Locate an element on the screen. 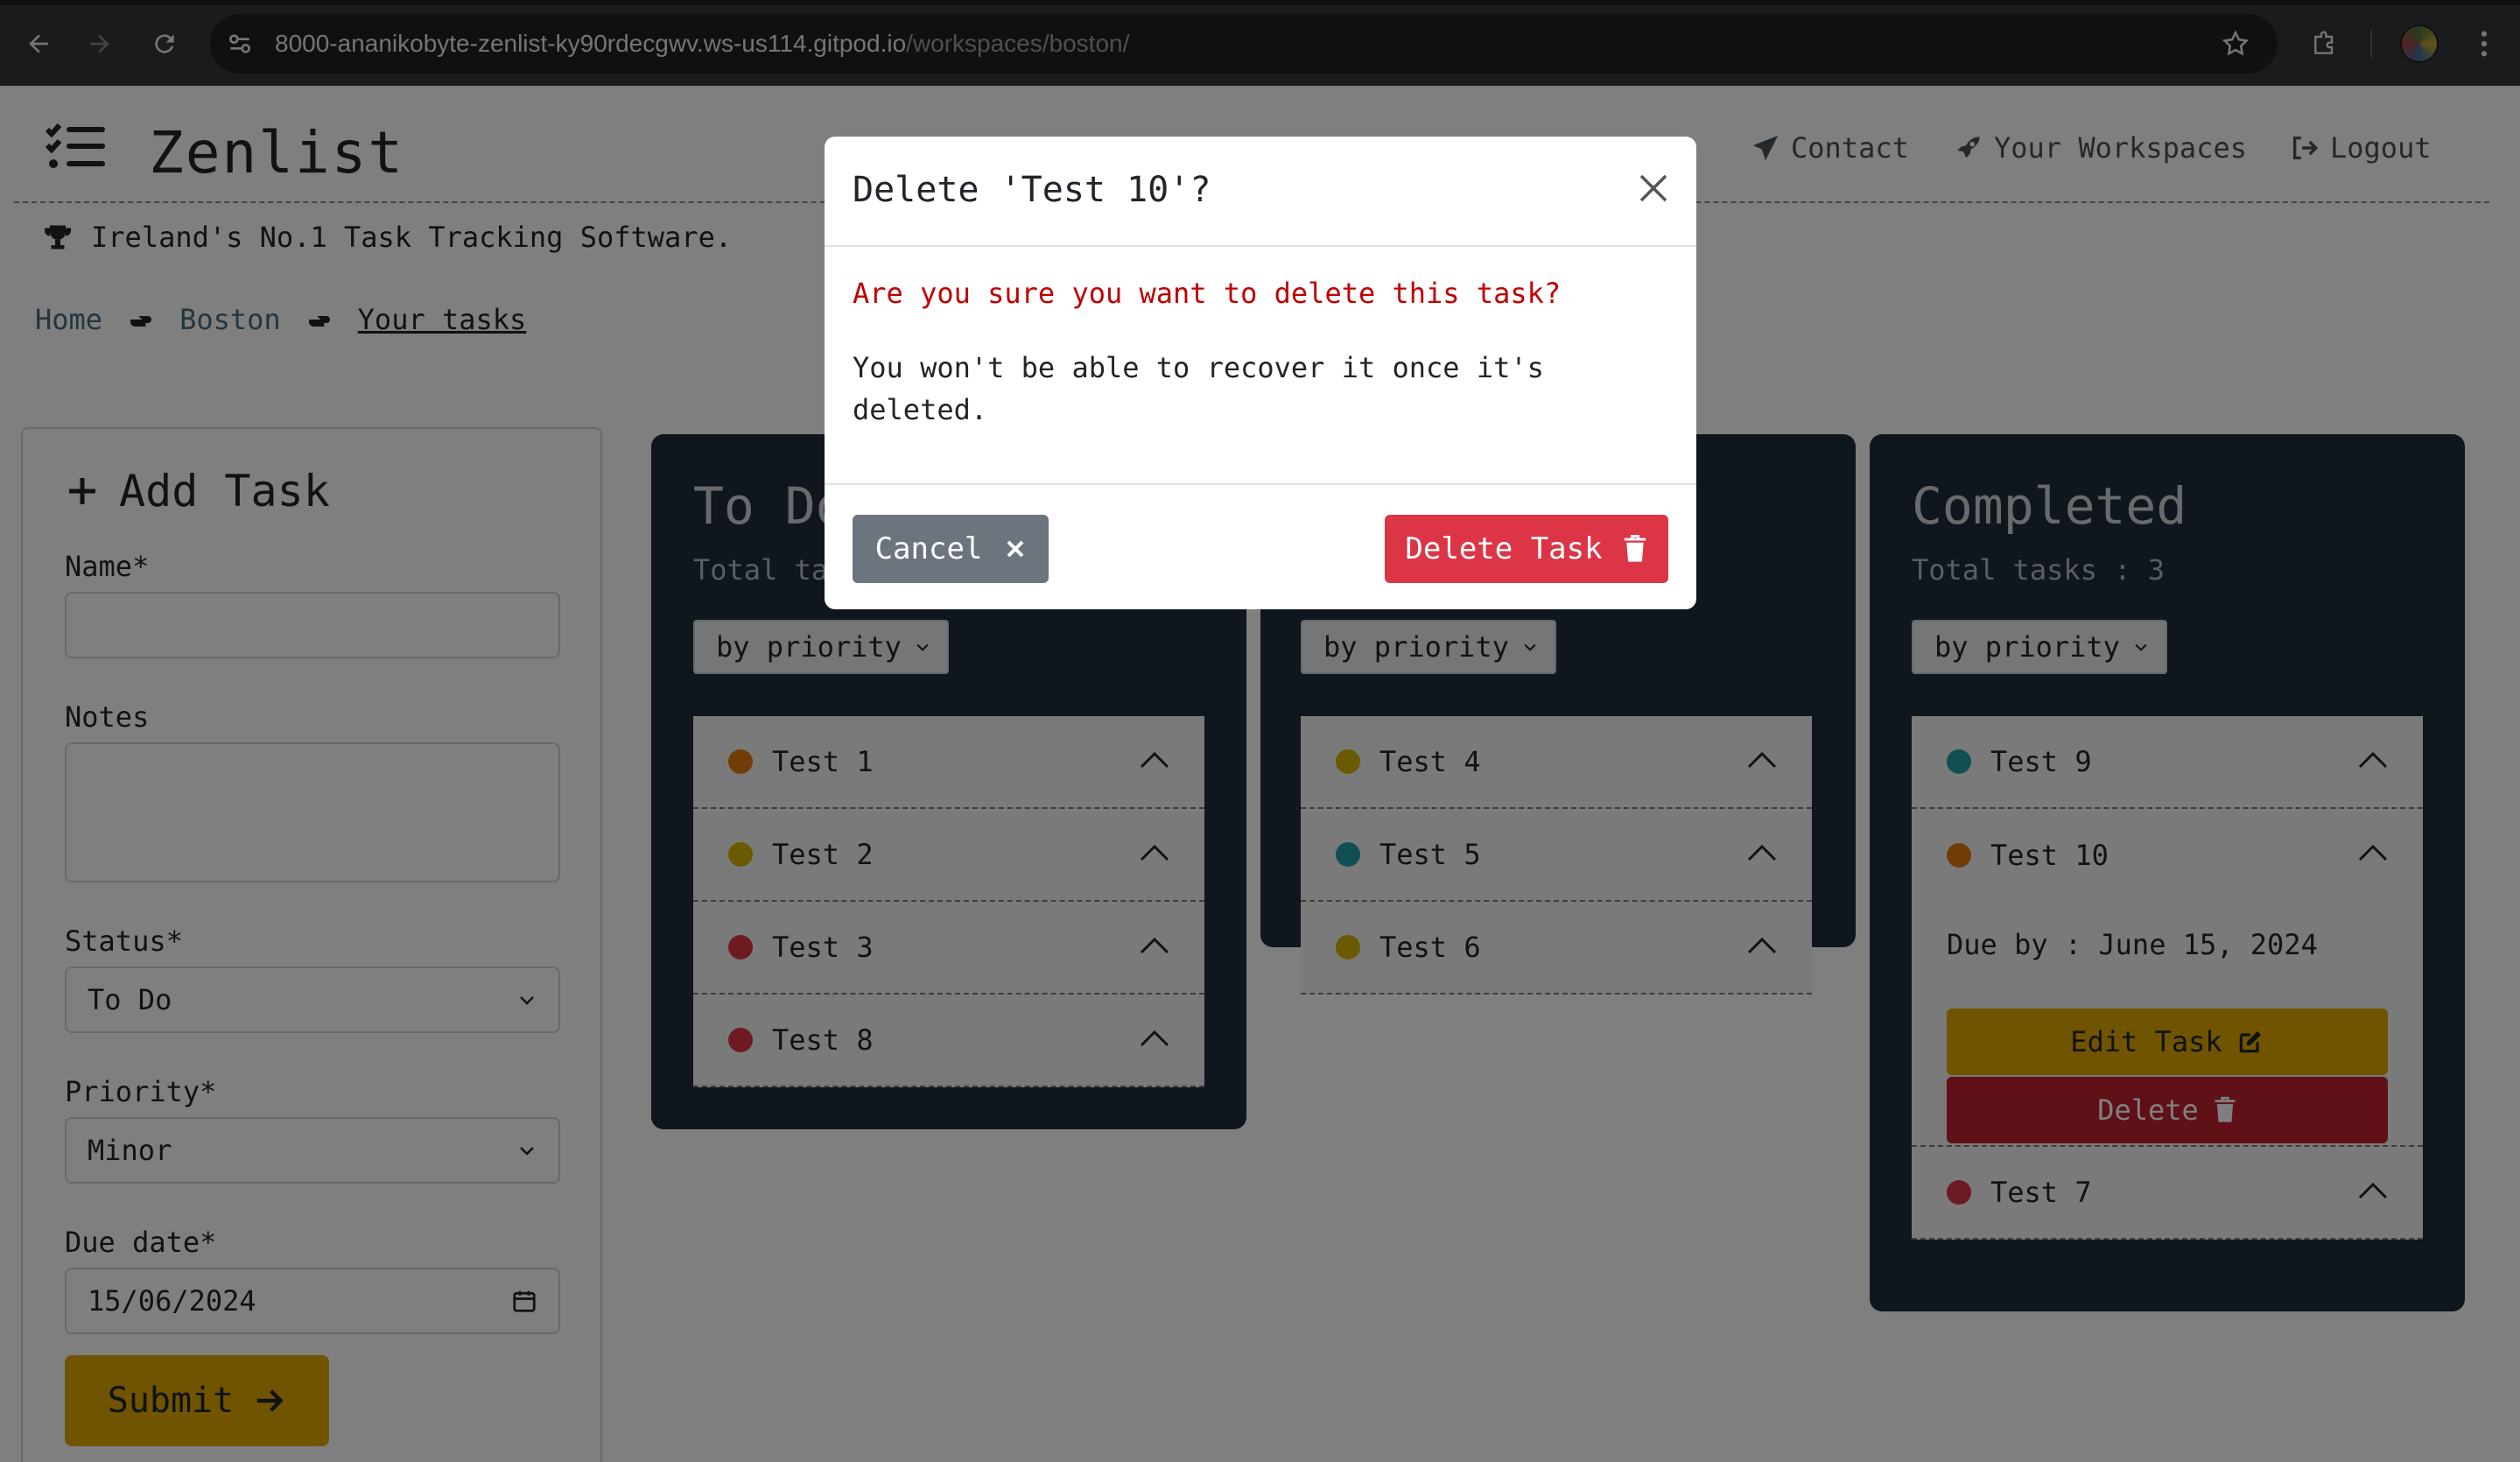 This screenshot has width=2520, height=1462. modal-header: Delete 'Test 10'? is located at coordinates (1260, 192).